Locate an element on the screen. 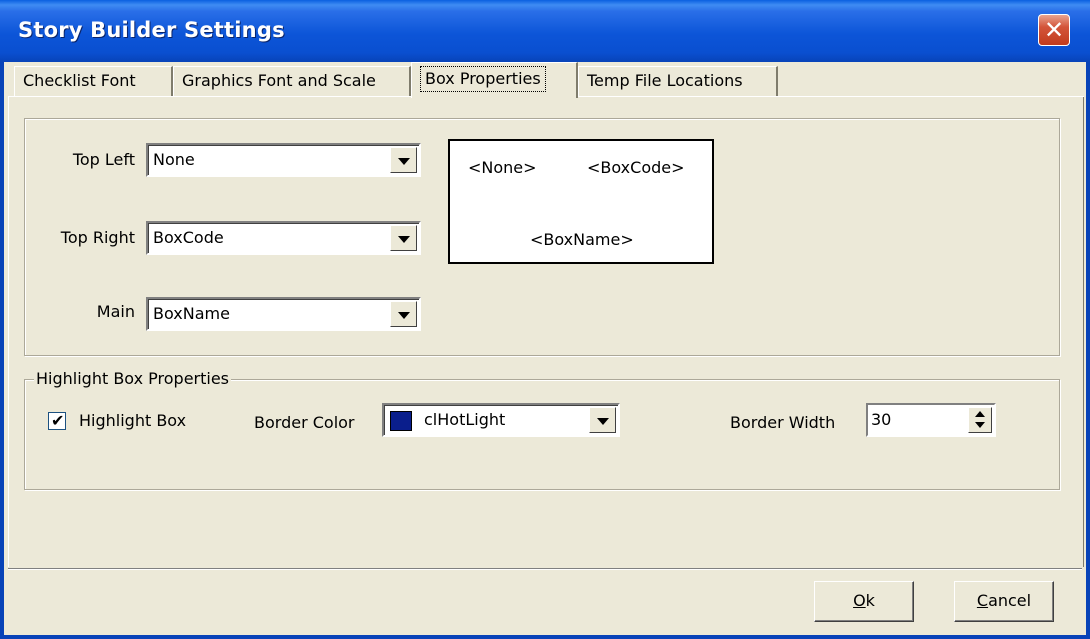 This screenshot has height=639, width=1090. window-frame-bottom is located at coordinates (545, 637).